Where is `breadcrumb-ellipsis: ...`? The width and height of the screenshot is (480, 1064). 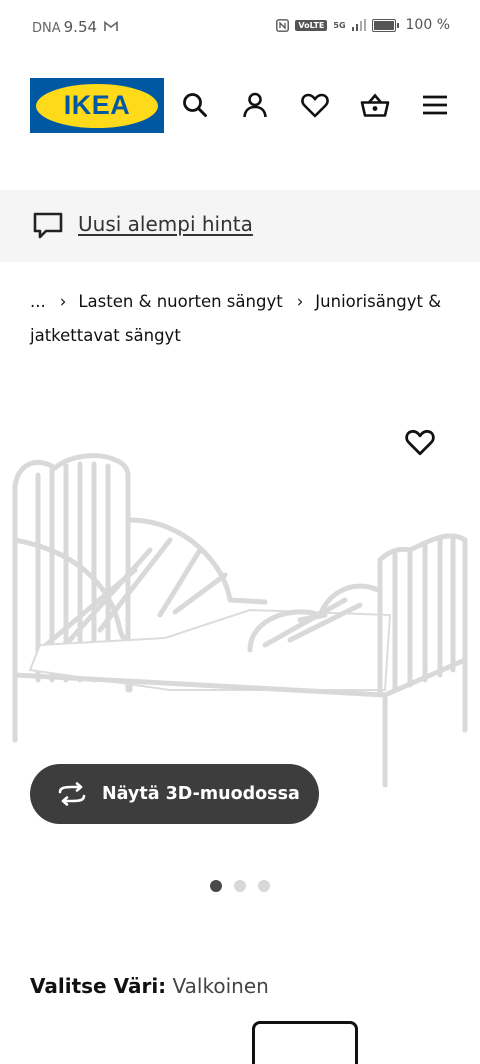
breadcrumb-ellipsis: ... is located at coordinates (38, 301).